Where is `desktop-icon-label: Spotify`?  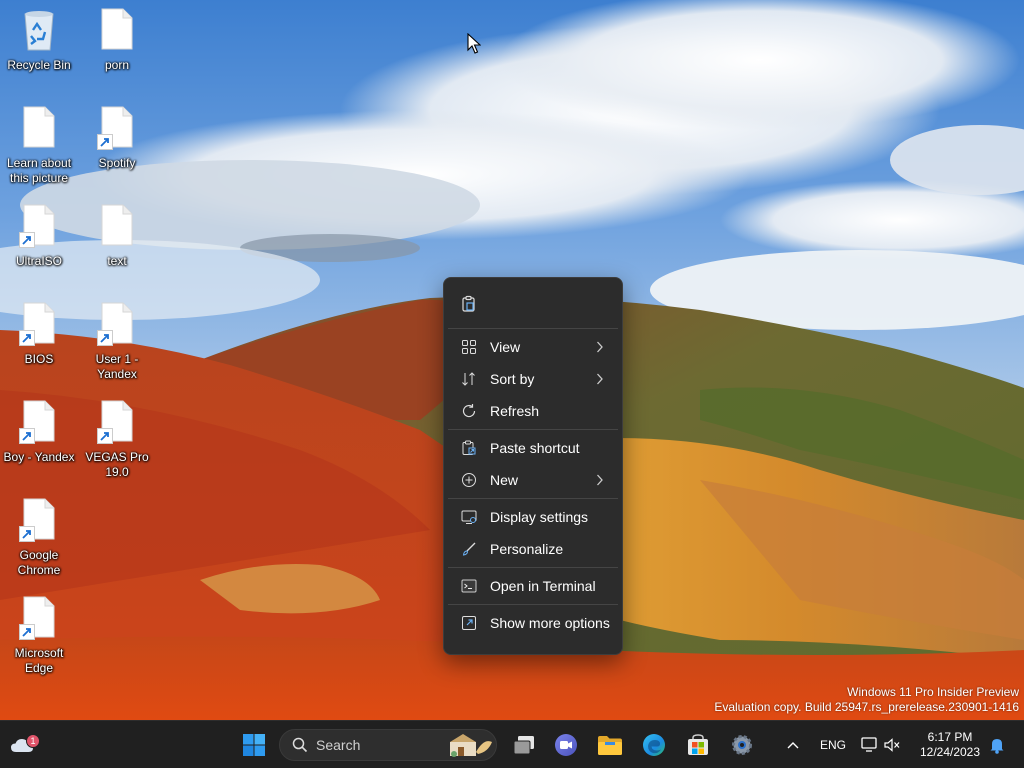 desktop-icon-label: Spotify is located at coordinates (117, 163).